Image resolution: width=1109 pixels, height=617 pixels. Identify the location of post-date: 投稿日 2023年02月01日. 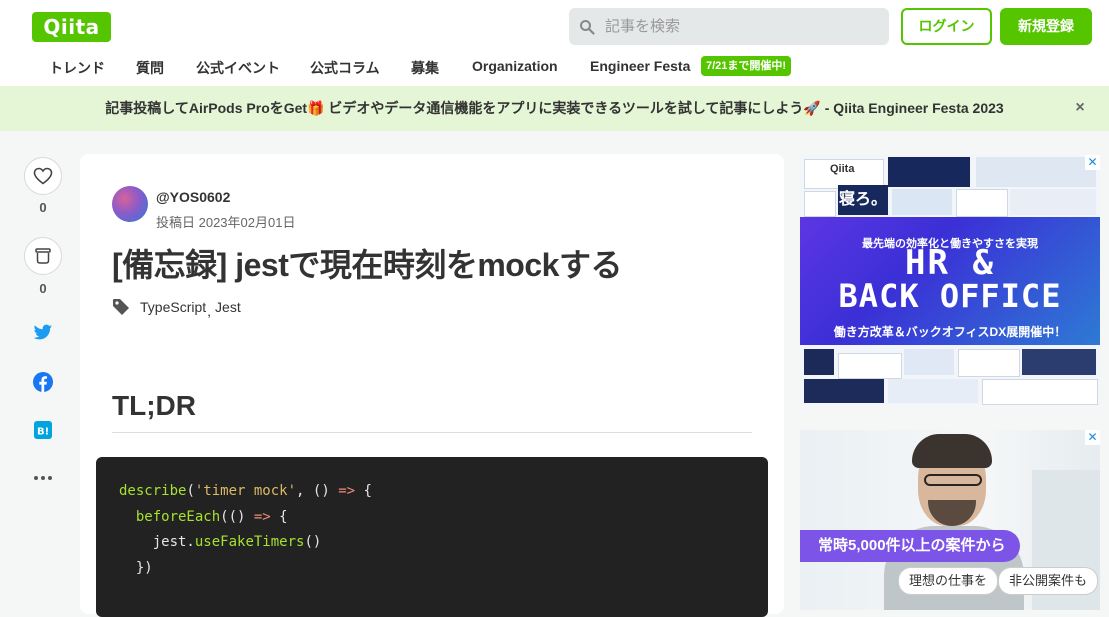
(226, 222).